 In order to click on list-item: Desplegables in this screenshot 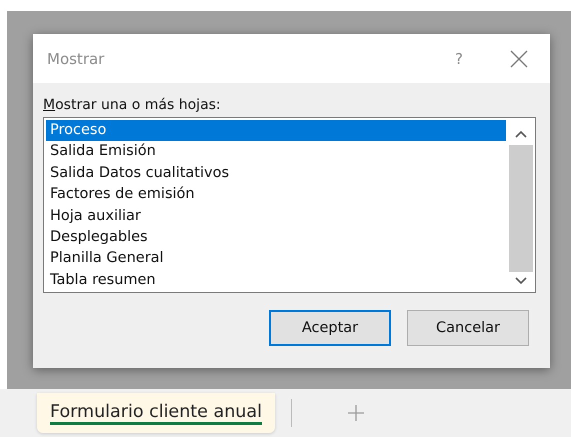, I will do `click(276, 237)`.